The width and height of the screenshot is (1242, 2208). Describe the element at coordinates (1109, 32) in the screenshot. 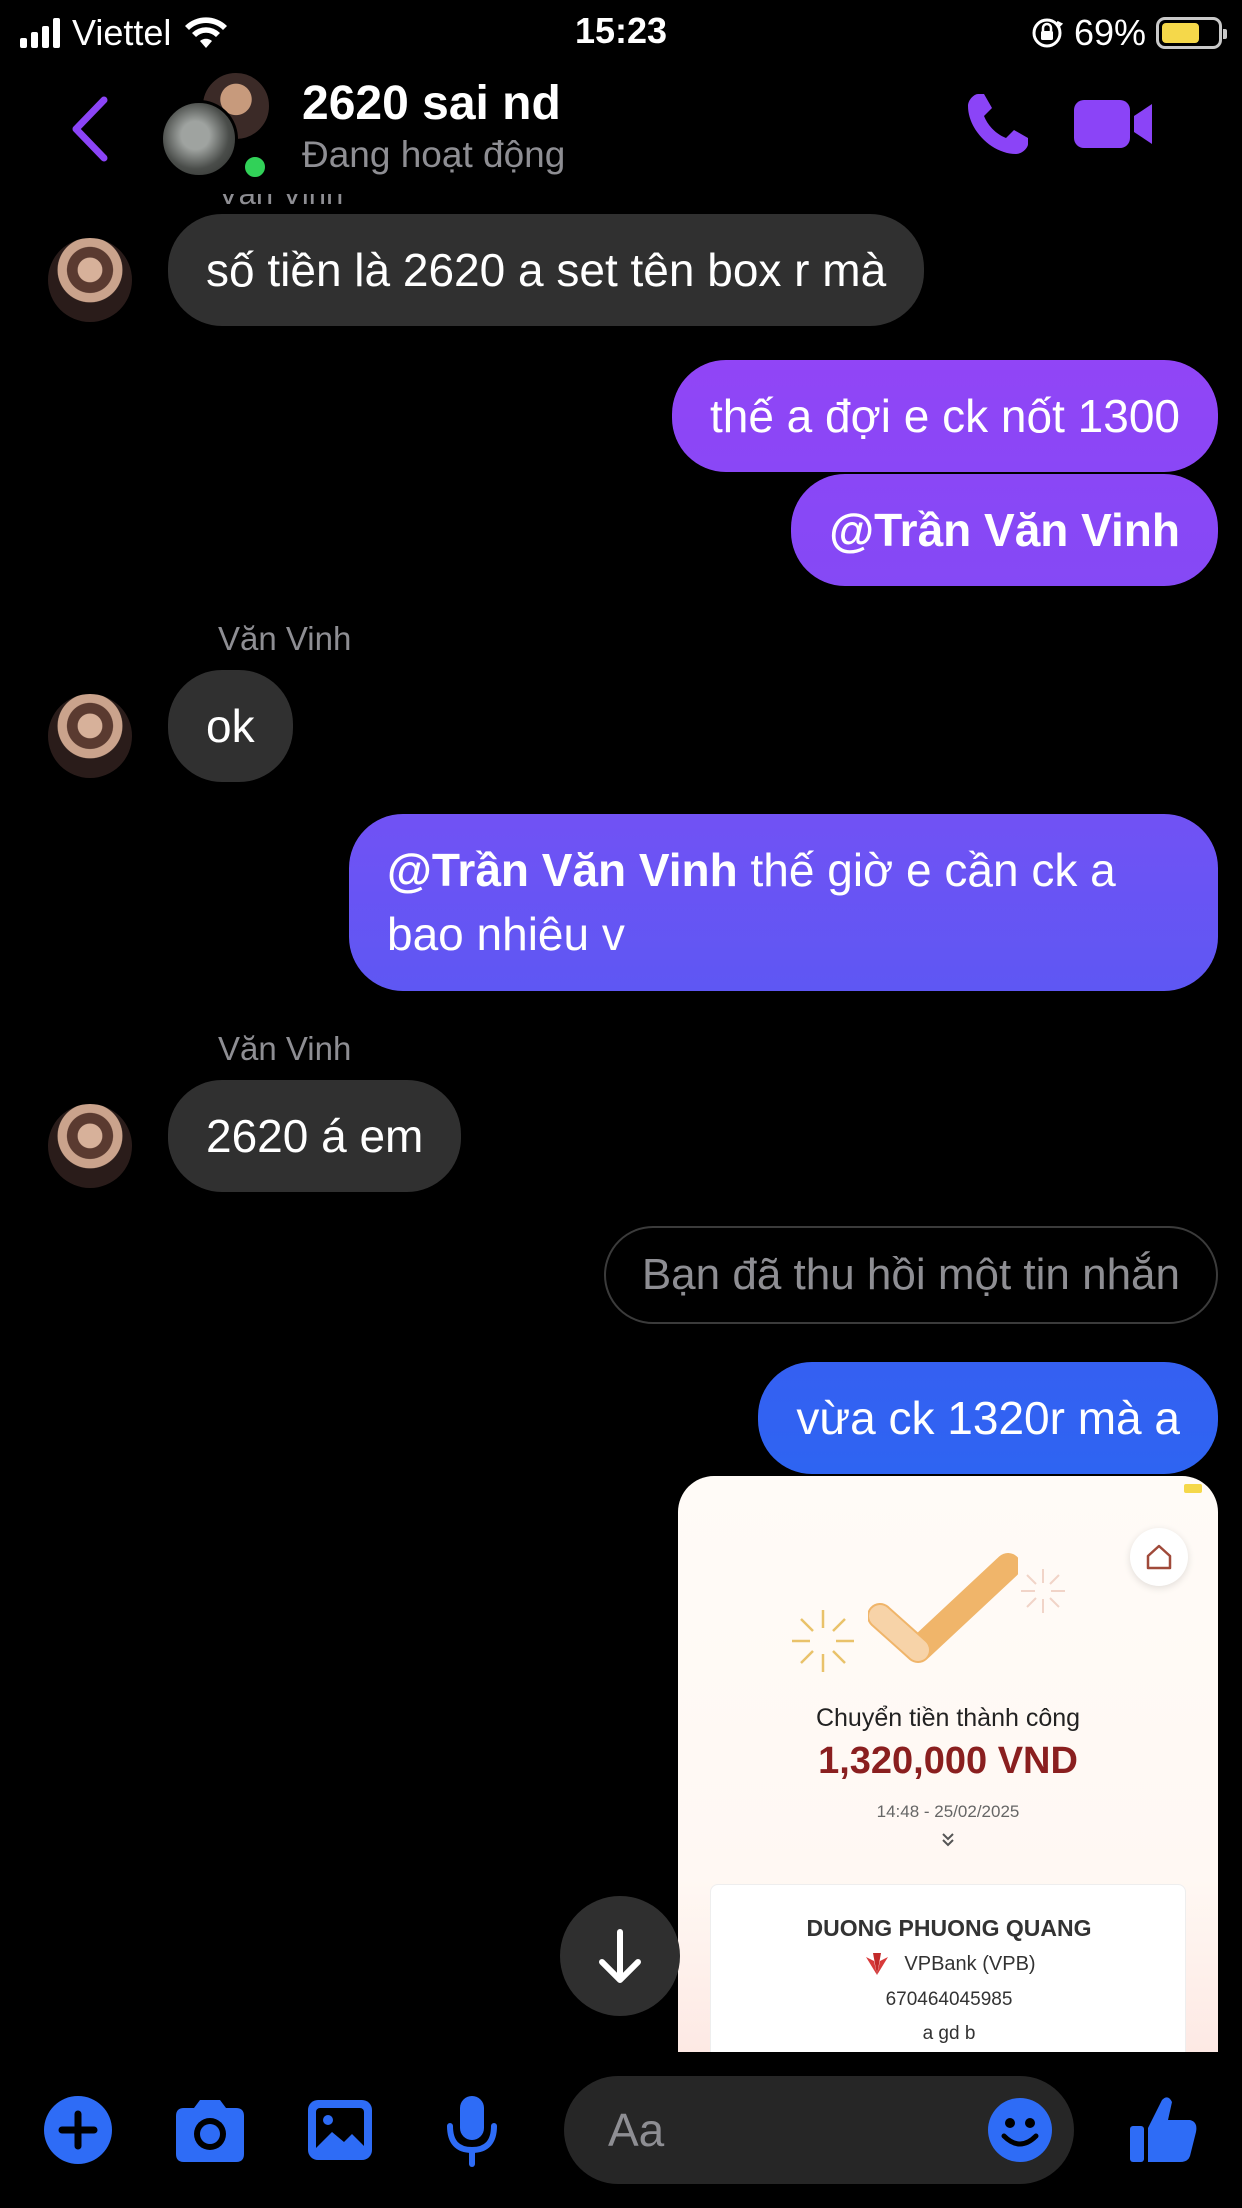

I see `battery-percentage: 69%` at that location.